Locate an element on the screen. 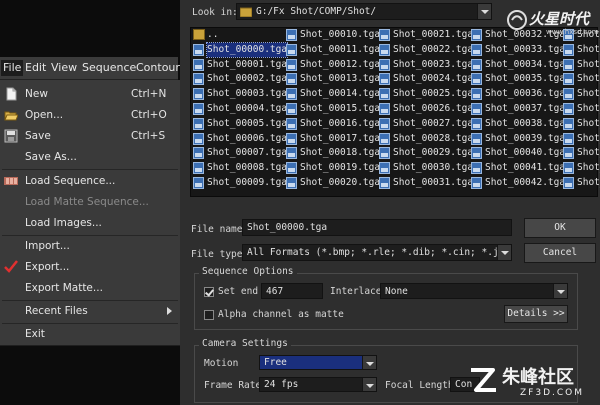  menu-contour: Contour is located at coordinates (158, 67).